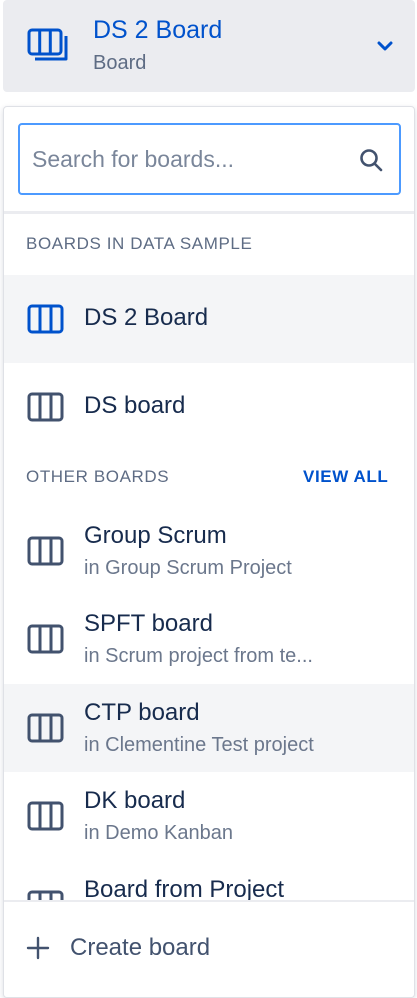  What do you see at coordinates (385, 46) in the screenshot?
I see `chevron-down-icon` at bounding box center [385, 46].